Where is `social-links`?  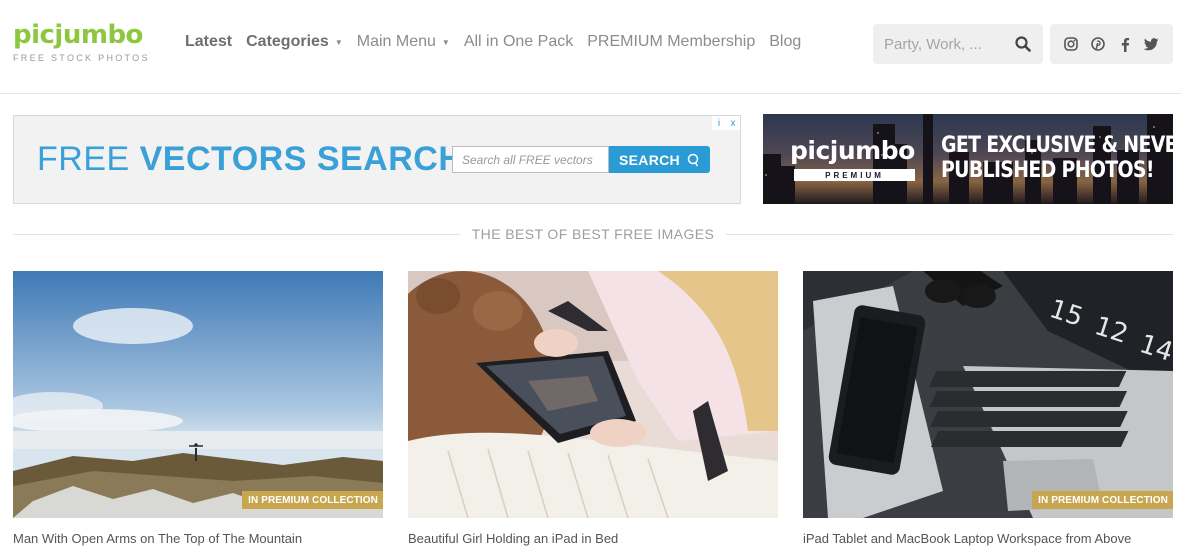
social-links is located at coordinates (1111, 44).